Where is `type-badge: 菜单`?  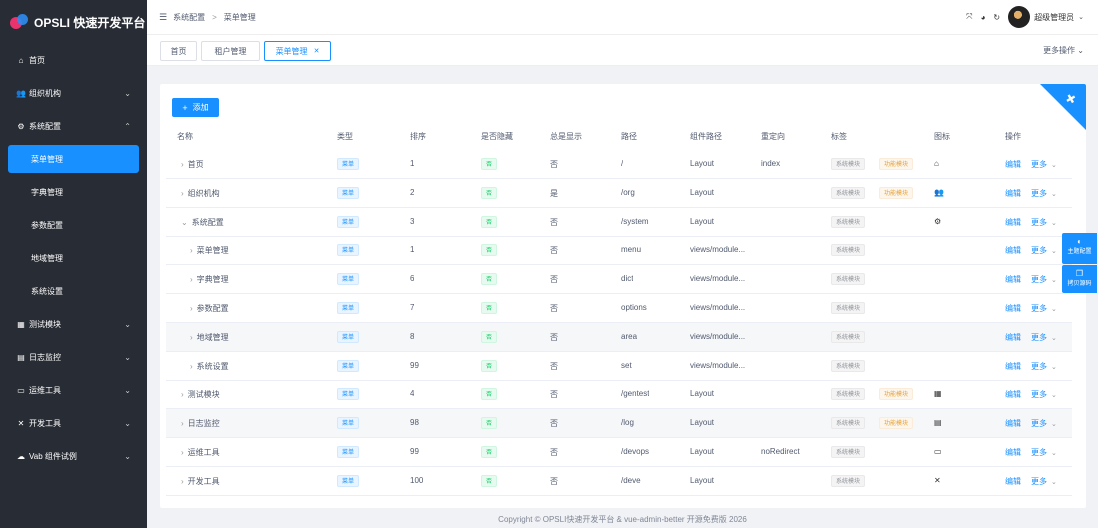 type-badge: 菜单 is located at coordinates (348, 394).